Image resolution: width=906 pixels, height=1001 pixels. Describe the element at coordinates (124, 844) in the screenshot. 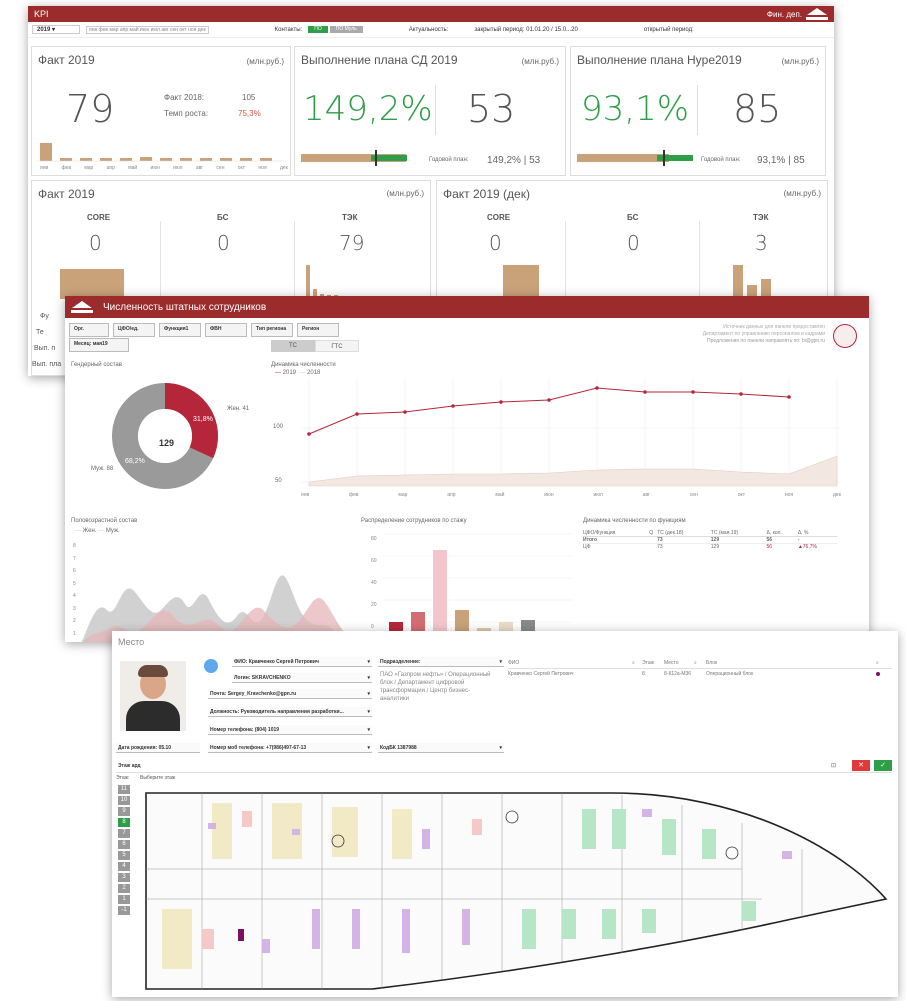

I see `floor-button: 6` at that location.